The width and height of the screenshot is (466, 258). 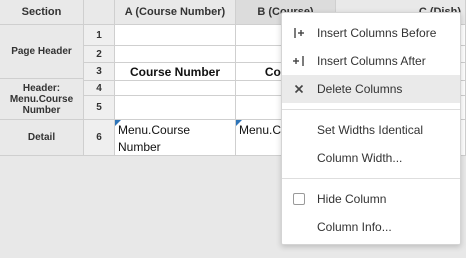 I want to click on section-column-header: Section, so click(x=42, y=12).